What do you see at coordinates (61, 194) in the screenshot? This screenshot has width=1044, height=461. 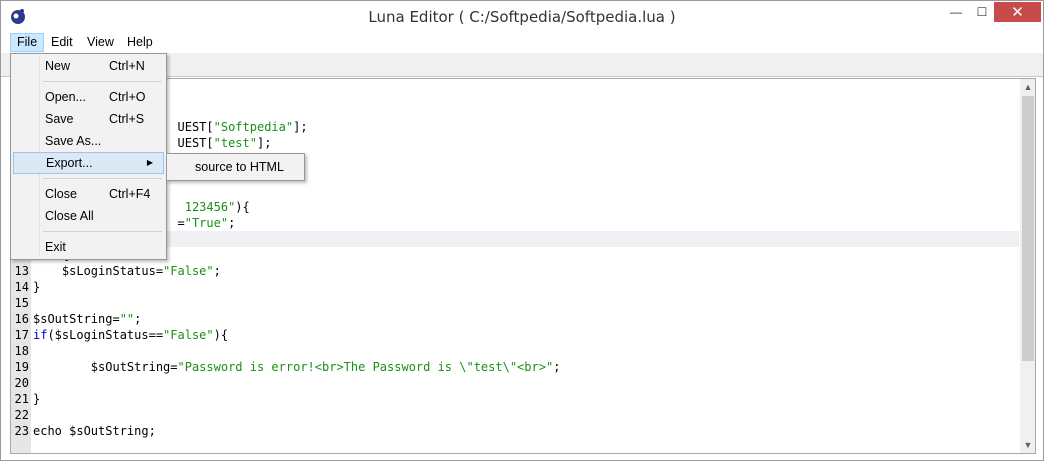 I see `menu-item-label: Close` at bounding box center [61, 194].